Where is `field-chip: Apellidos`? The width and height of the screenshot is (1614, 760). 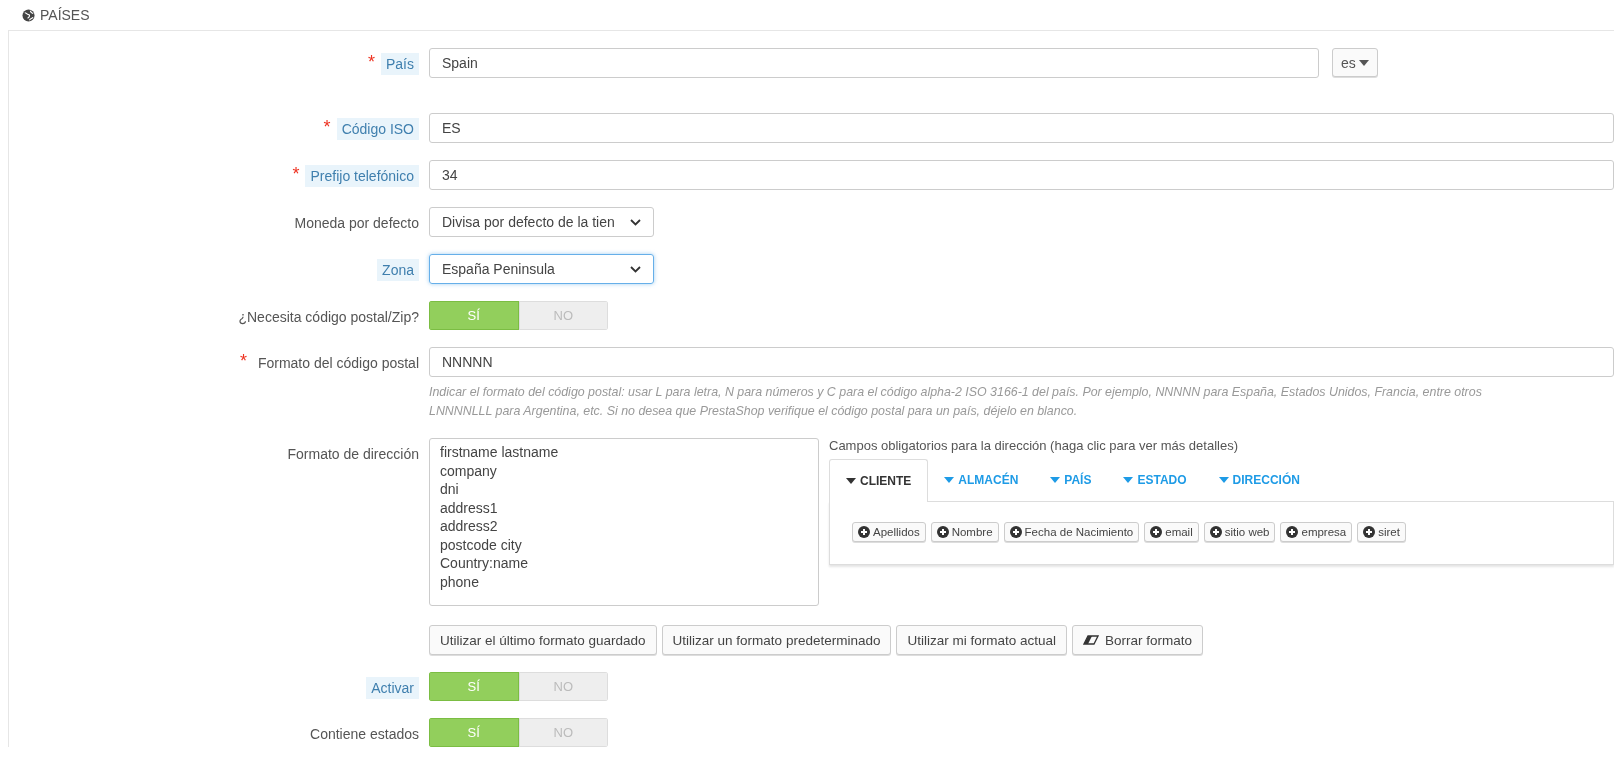 field-chip: Apellidos is located at coordinates (889, 532).